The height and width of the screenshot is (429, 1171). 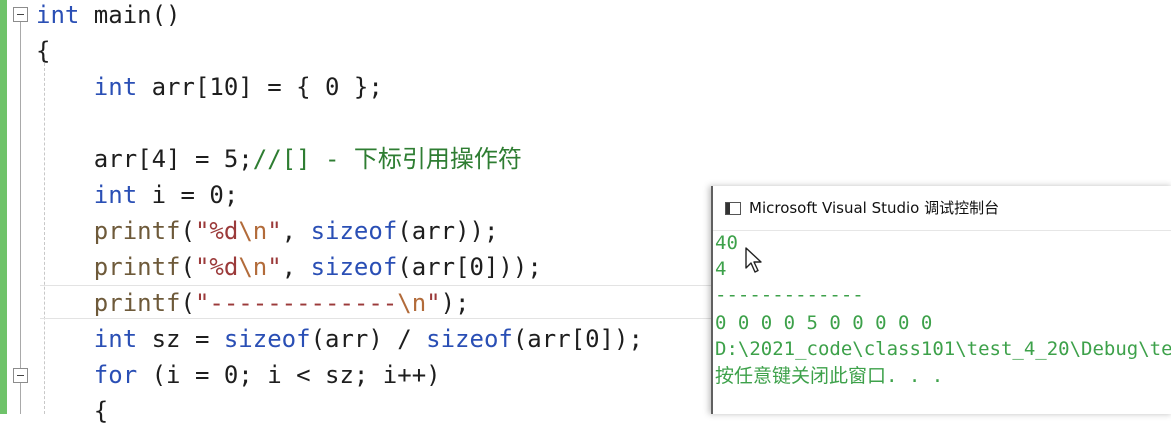 I want to click on outline-gutter-line, so click(x=20, y=218).